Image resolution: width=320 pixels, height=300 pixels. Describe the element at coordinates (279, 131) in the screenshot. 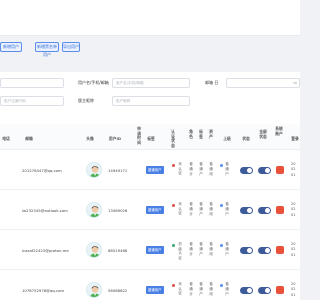

I see `col-system-account: 系统账户` at that location.